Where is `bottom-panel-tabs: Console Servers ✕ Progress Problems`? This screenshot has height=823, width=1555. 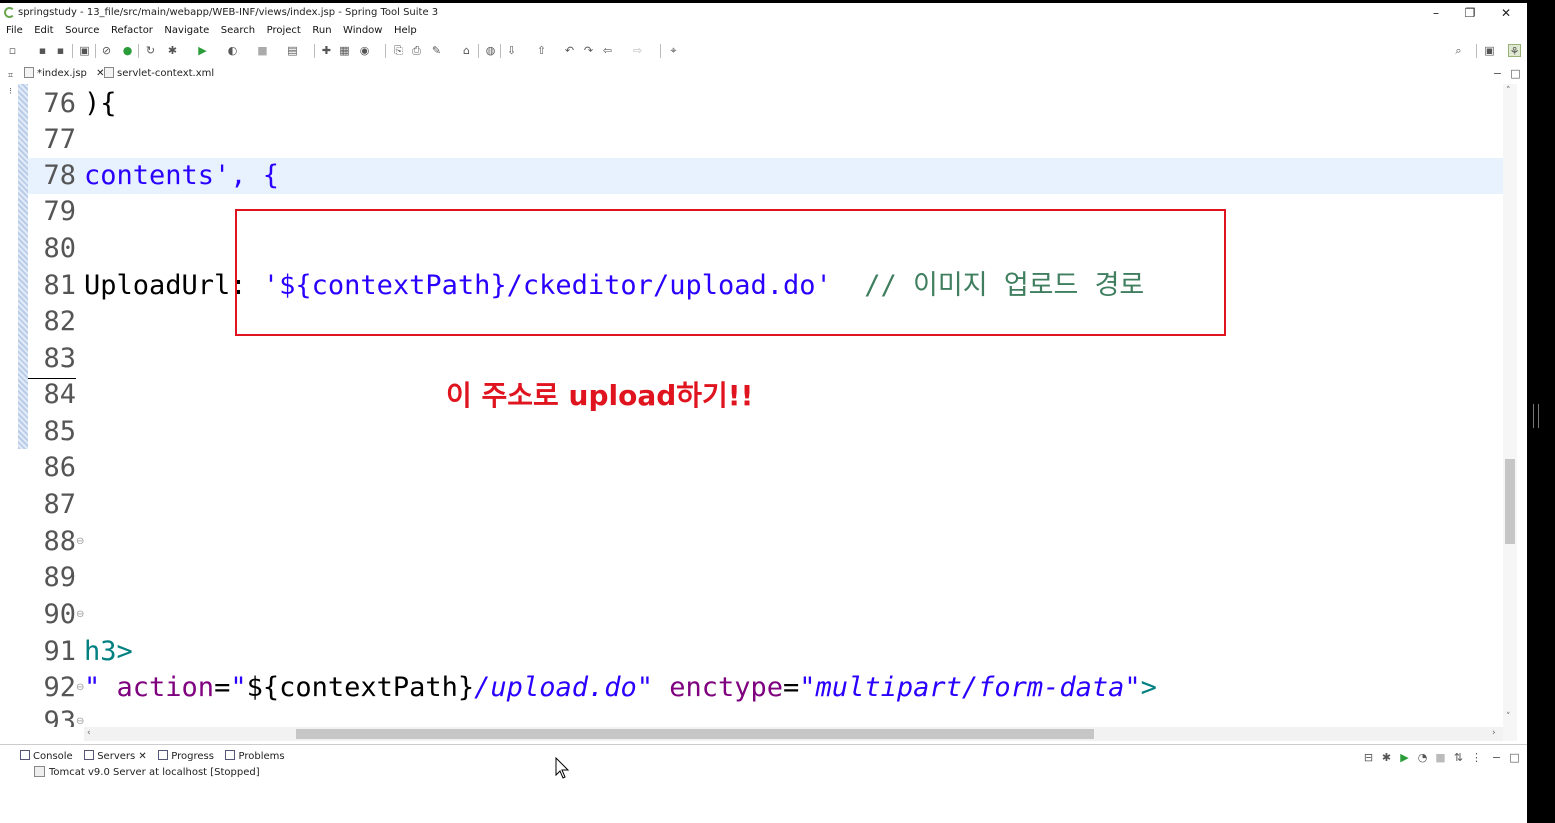 bottom-panel-tabs: Console Servers ✕ Progress Problems is located at coordinates (156, 757).